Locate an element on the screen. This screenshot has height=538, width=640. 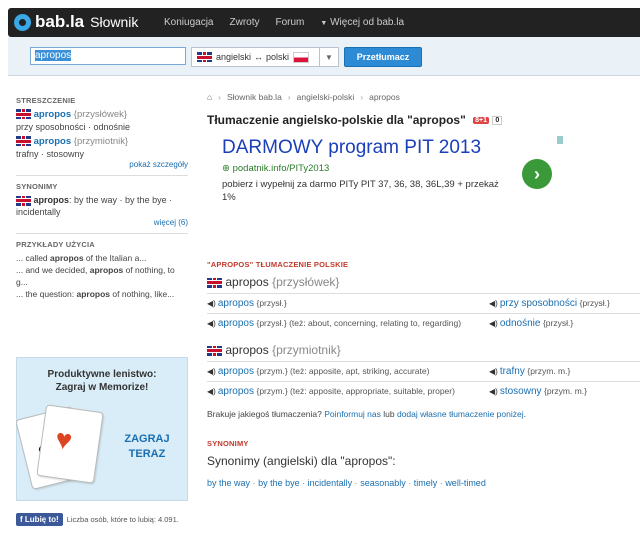
search-input: apropos is located at coordinates (108, 56).